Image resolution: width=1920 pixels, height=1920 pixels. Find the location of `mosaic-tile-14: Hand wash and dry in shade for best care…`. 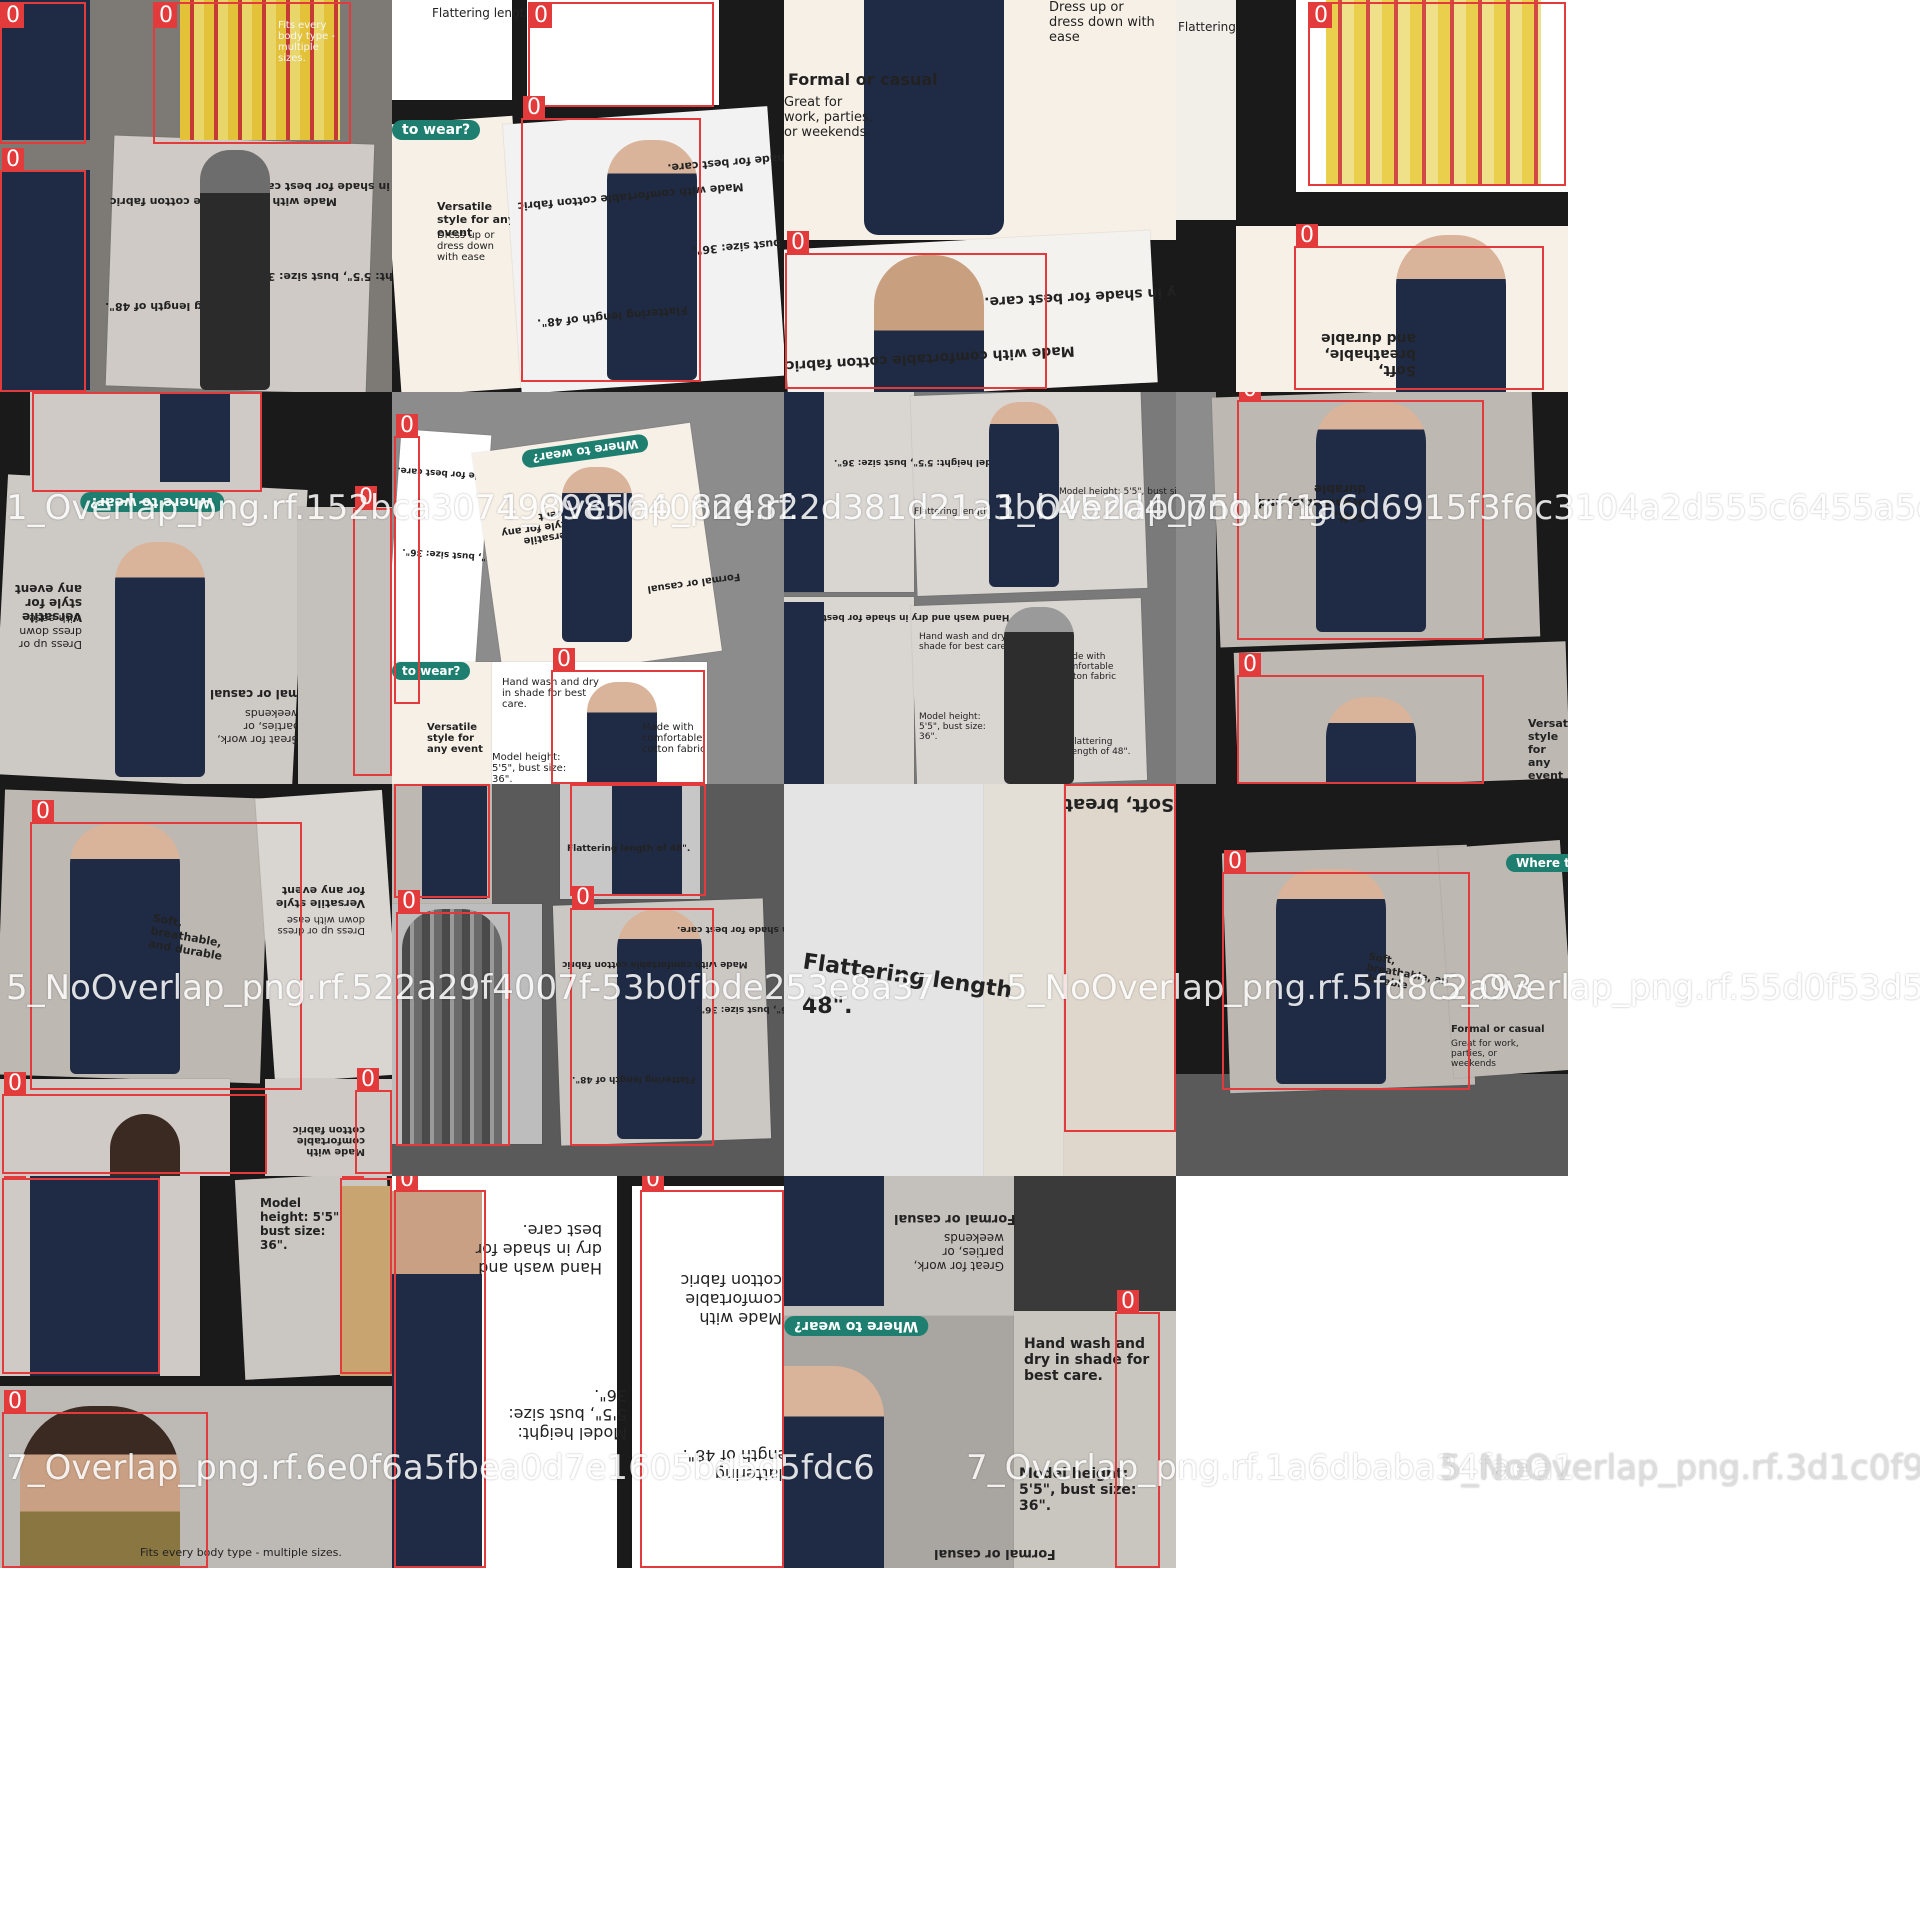

mosaic-tile-14: Hand wash and dry in shade for best care… is located at coordinates (588, 1372).